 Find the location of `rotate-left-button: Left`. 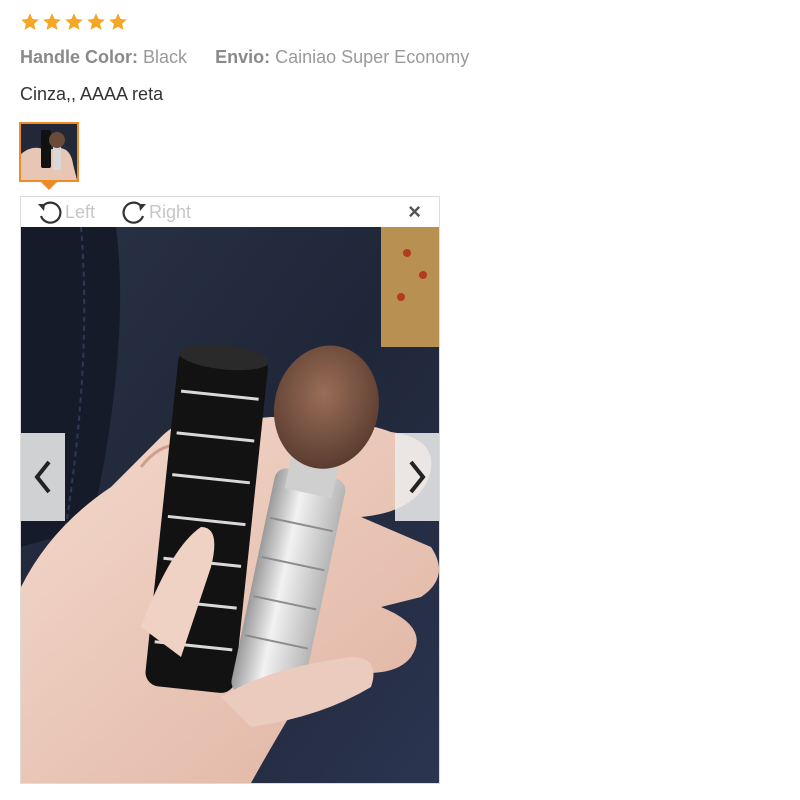

rotate-left-button: Left is located at coordinates (65, 212).